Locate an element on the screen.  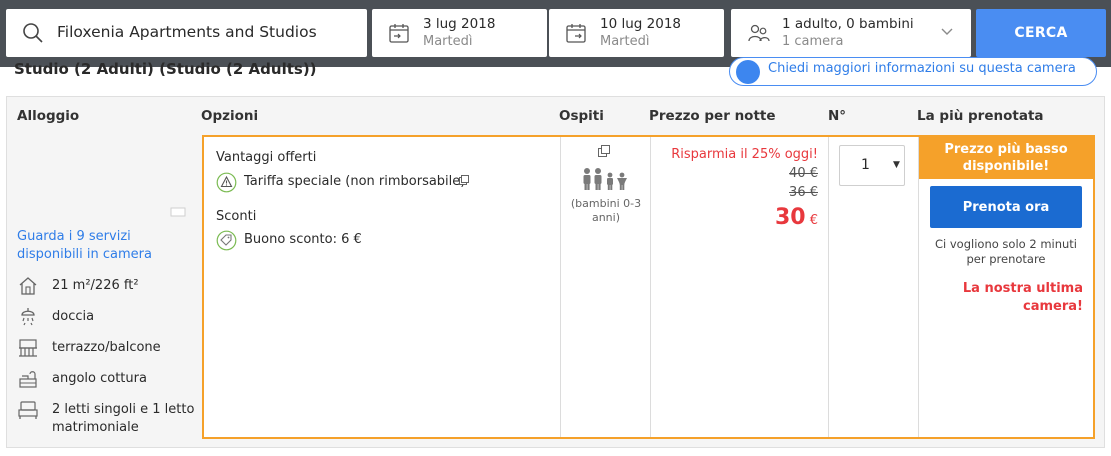
house-icon is located at coordinates (28, 286).